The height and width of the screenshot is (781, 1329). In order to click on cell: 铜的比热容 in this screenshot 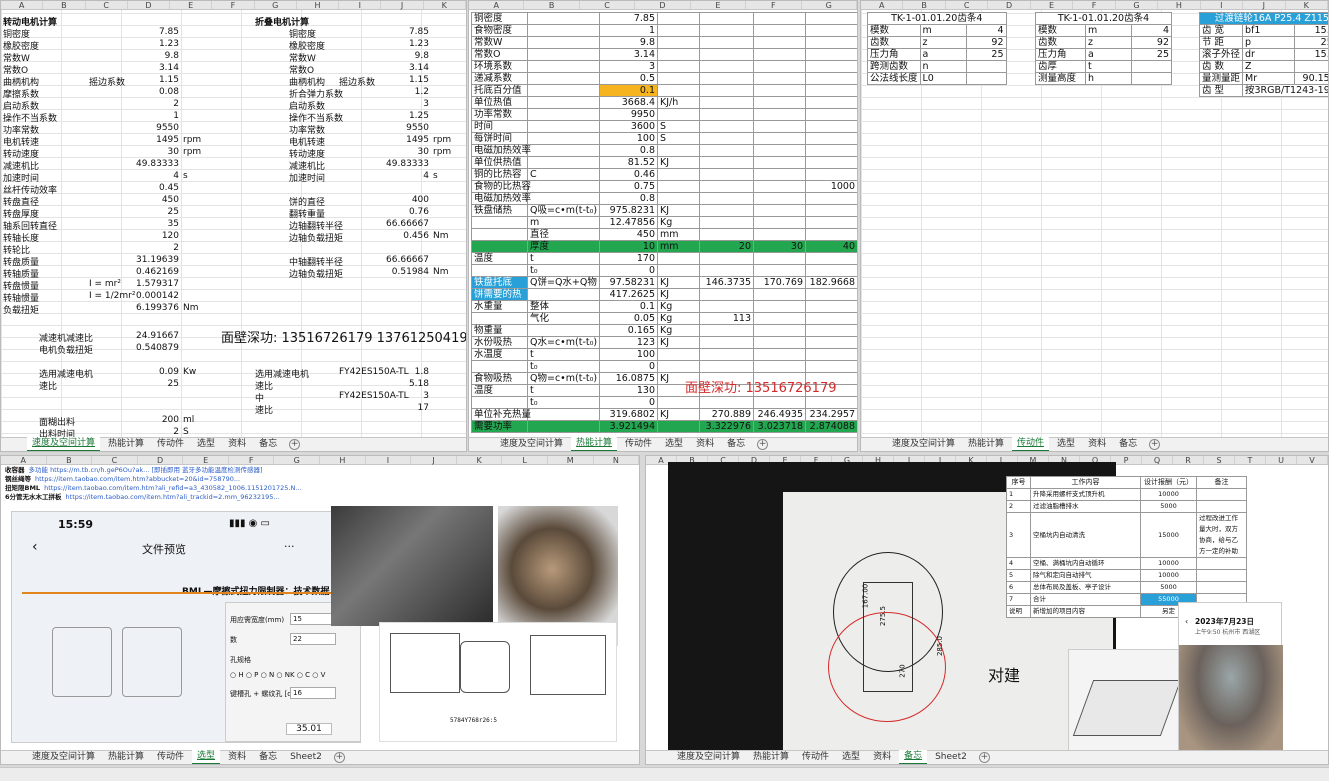, I will do `click(499, 174)`.